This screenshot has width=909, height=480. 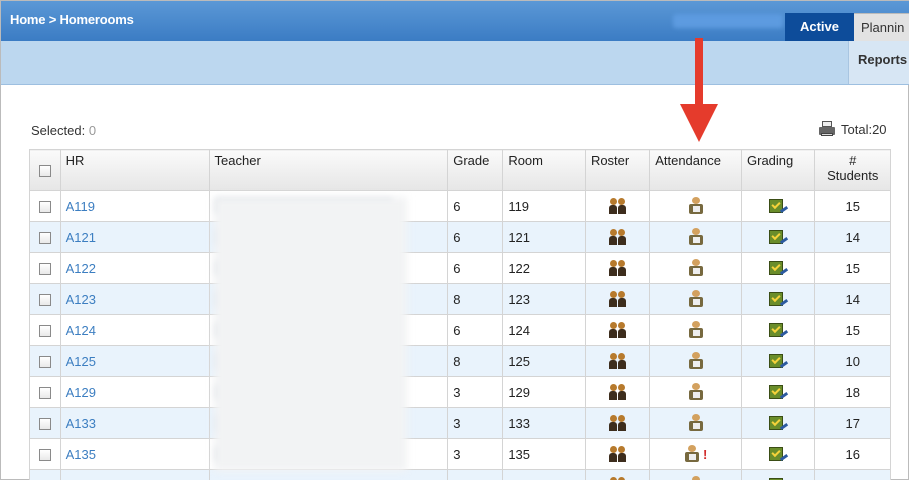 I want to click on column-header-students-label: Students, so click(x=853, y=175).